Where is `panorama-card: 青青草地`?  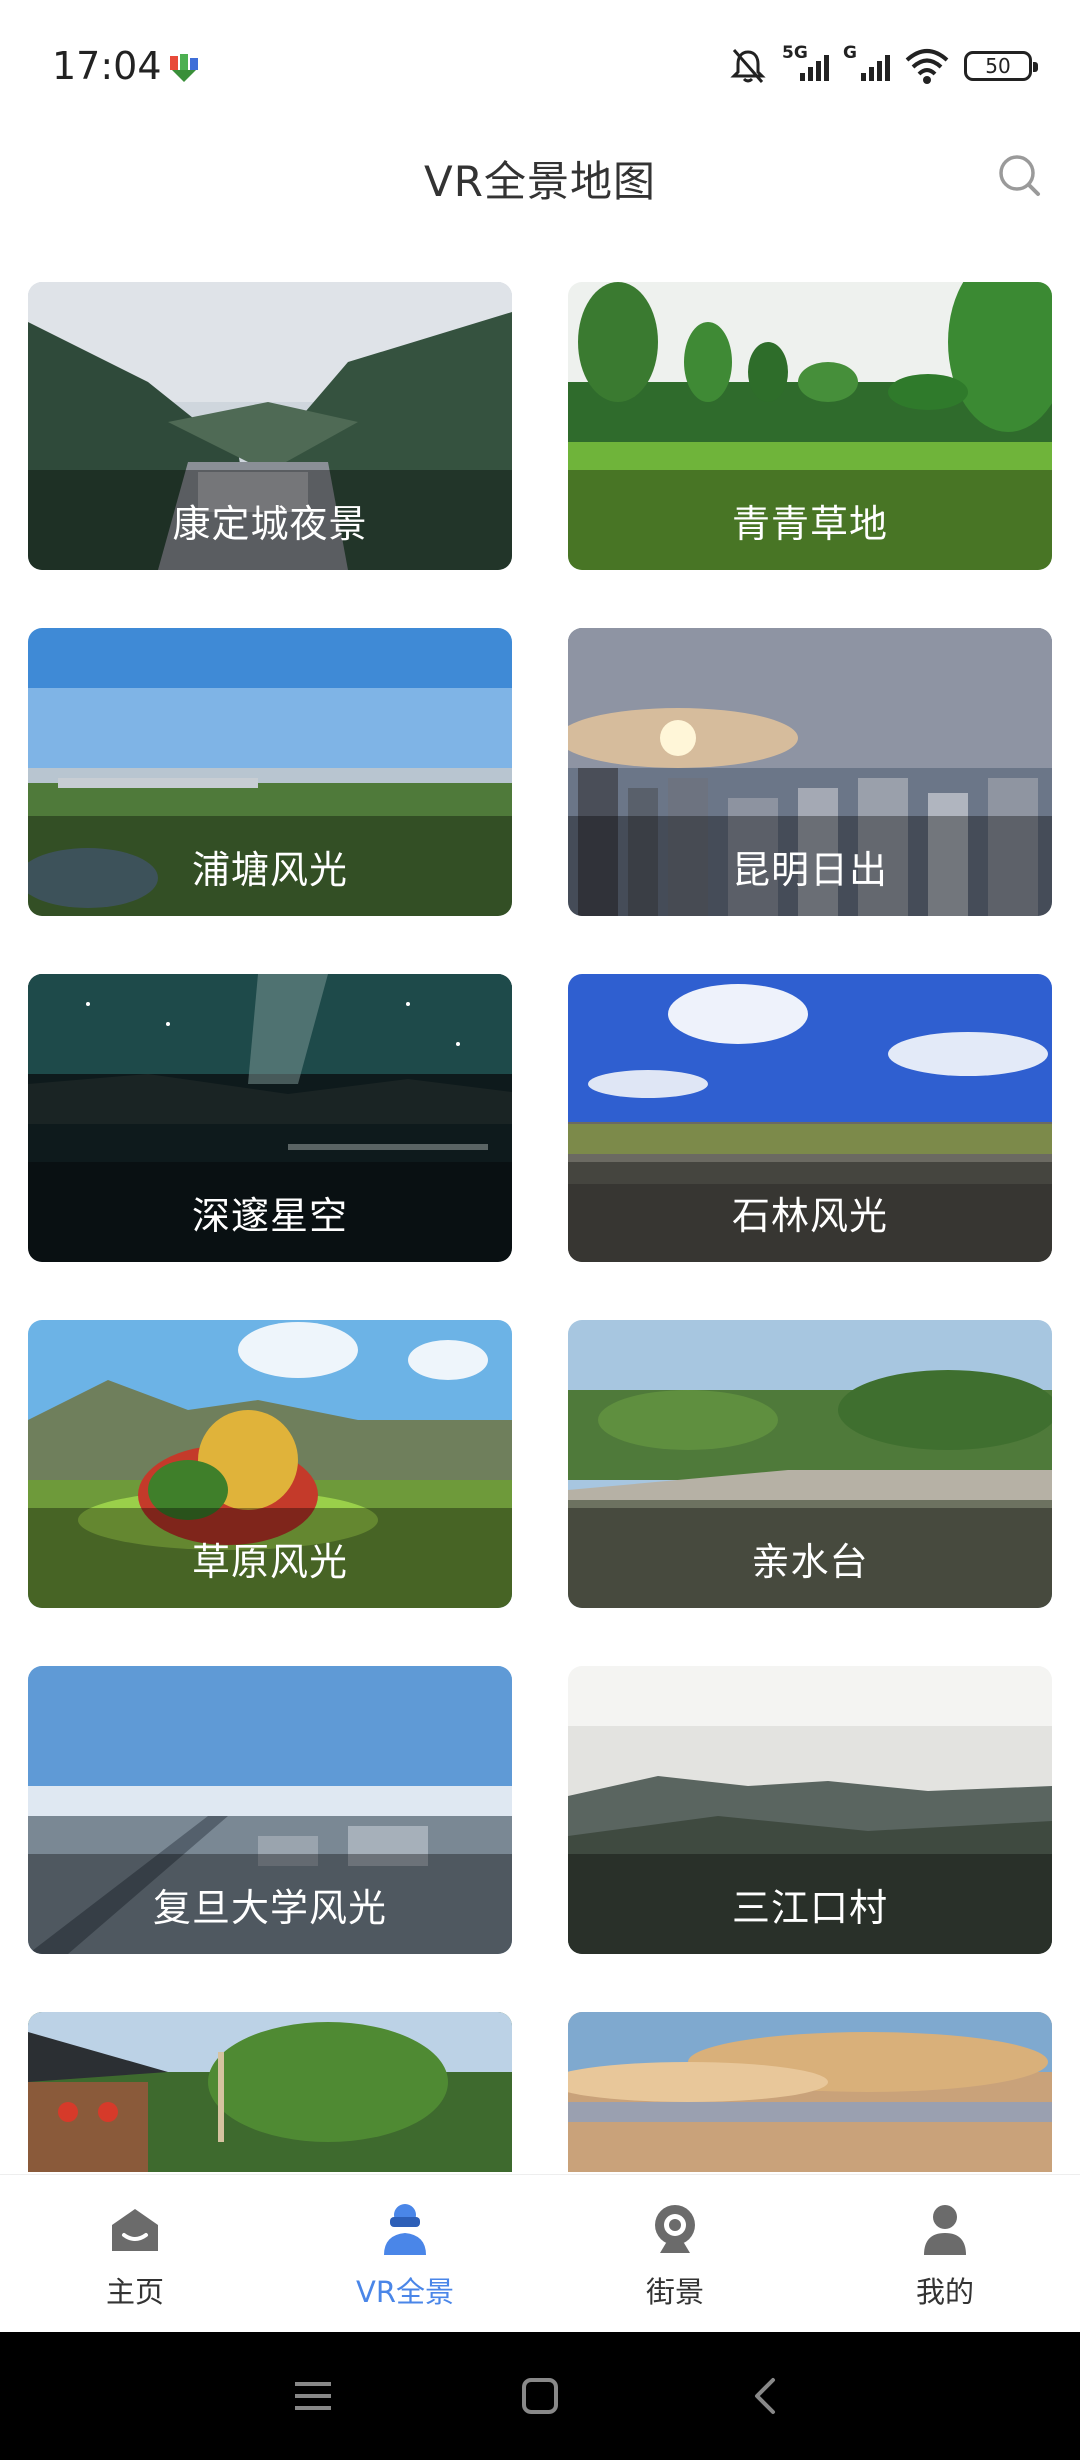
panorama-card: 青青草地 is located at coordinates (810, 426).